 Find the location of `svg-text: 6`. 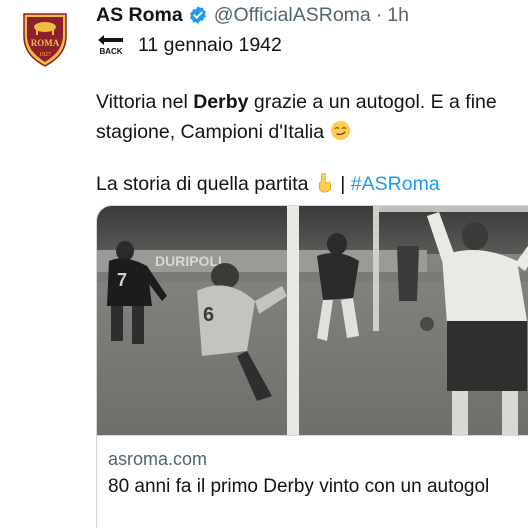

svg-text: 6 is located at coordinates (208, 315).